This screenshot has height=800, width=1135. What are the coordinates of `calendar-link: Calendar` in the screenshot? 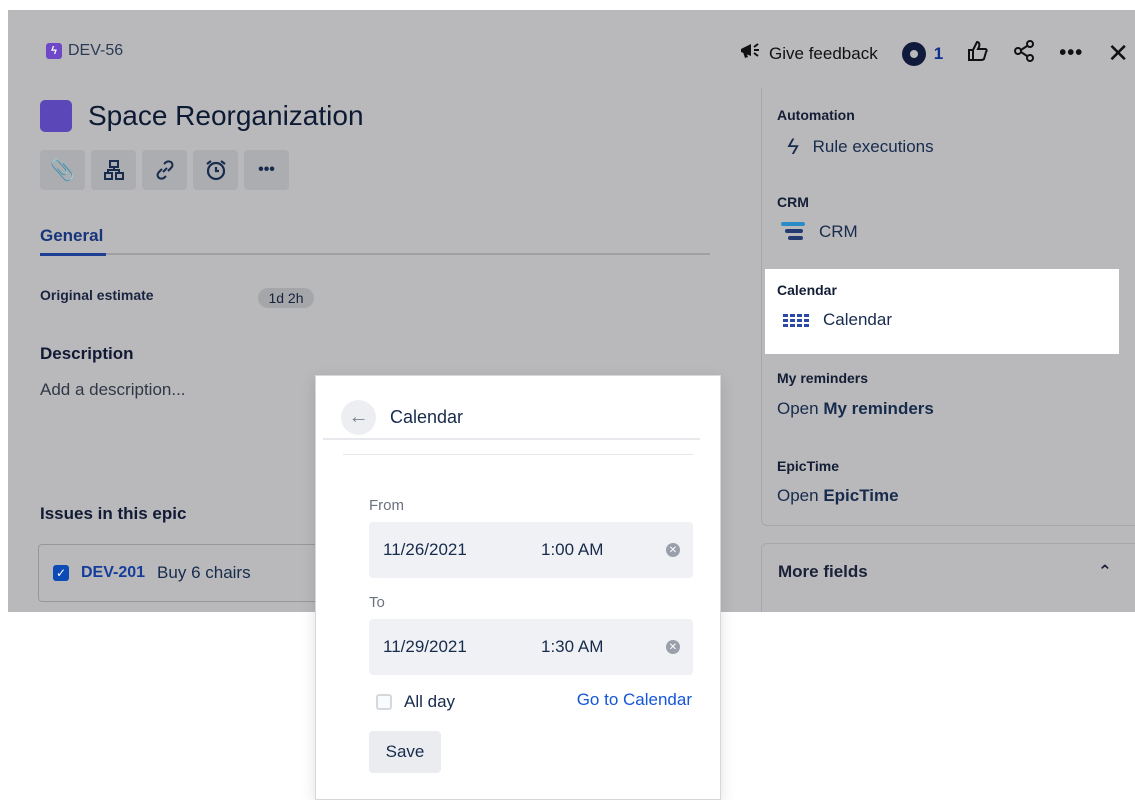 It's located at (837, 320).